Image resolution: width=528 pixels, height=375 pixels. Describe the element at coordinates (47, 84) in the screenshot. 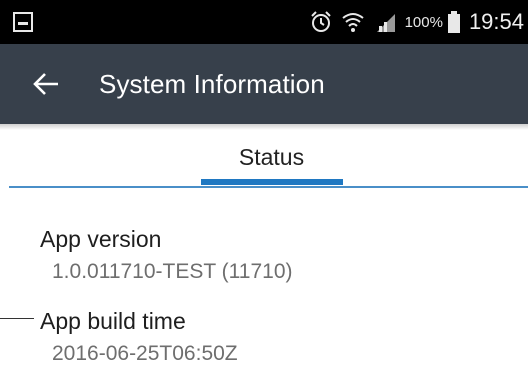

I see `arrow-left-icon` at that location.